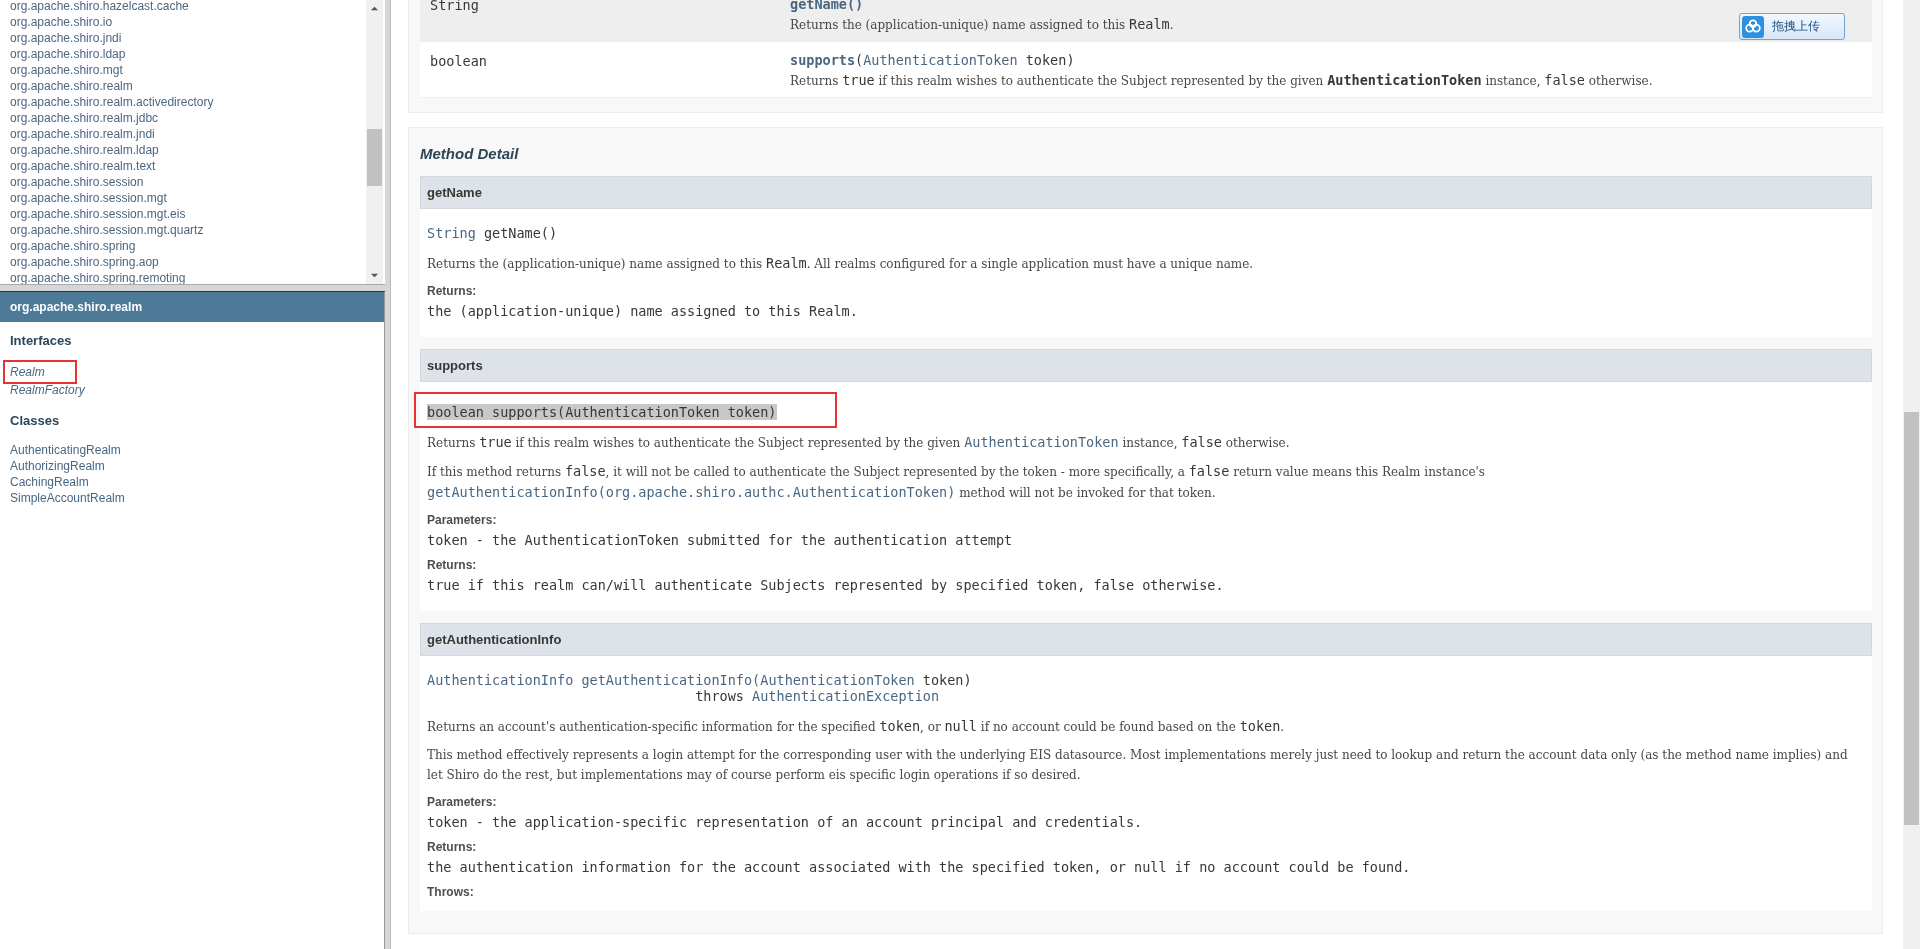 Image resolution: width=1920 pixels, height=949 pixels. I want to click on code-text: the authentication information for the account associated with the specified token, or null if no account could be found., so click(919, 867).